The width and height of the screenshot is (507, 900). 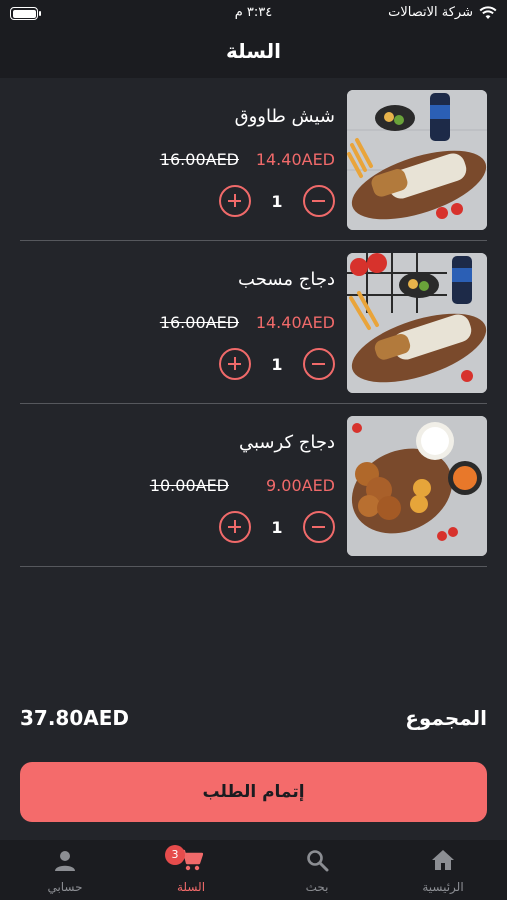 I want to click on item-price: 9.00AED, so click(x=300, y=485).